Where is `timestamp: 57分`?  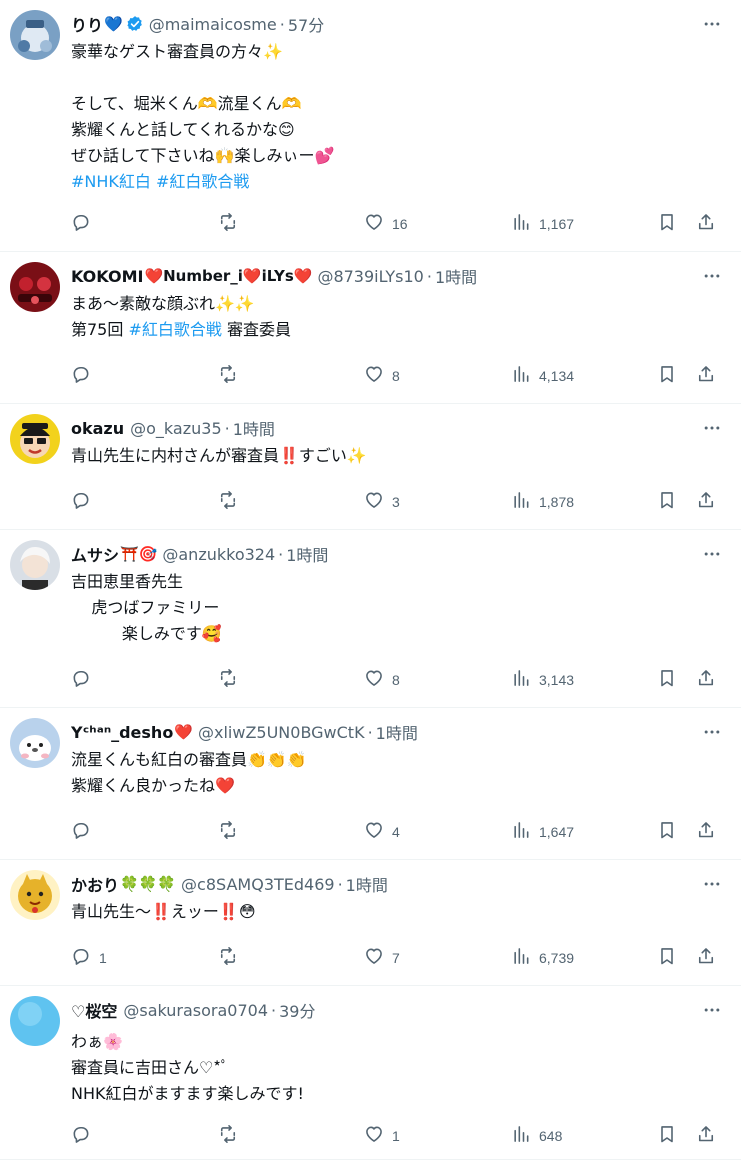 timestamp: 57分 is located at coordinates (306, 24).